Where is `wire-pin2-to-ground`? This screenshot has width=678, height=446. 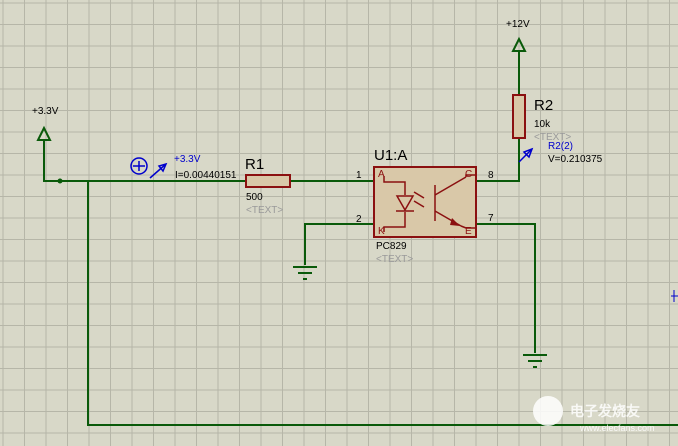 wire-pin2-to-ground is located at coordinates (339, 244).